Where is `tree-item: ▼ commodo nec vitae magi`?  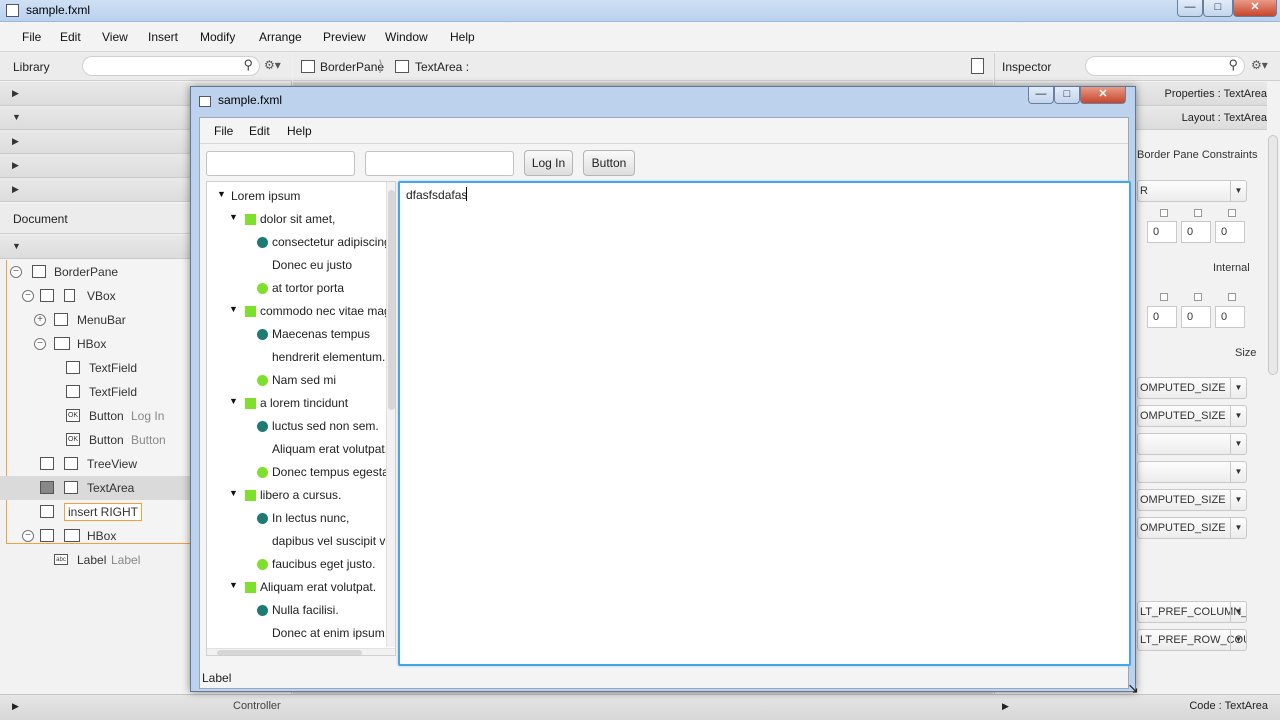
tree-item: ▼ commodo nec vitae magi is located at coordinates (300, 312).